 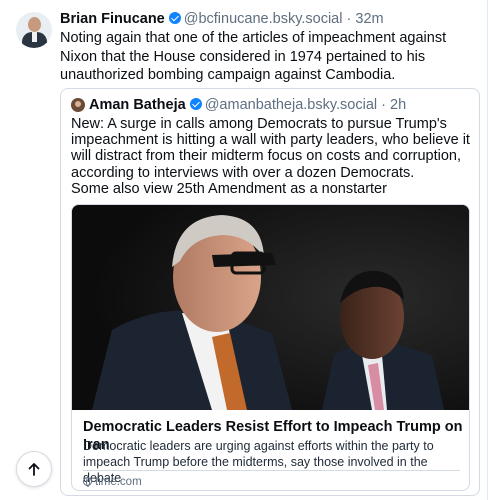 What do you see at coordinates (78, 105) in the screenshot?
I see `quoted-author-avatar` at bounding box center [78, 105].